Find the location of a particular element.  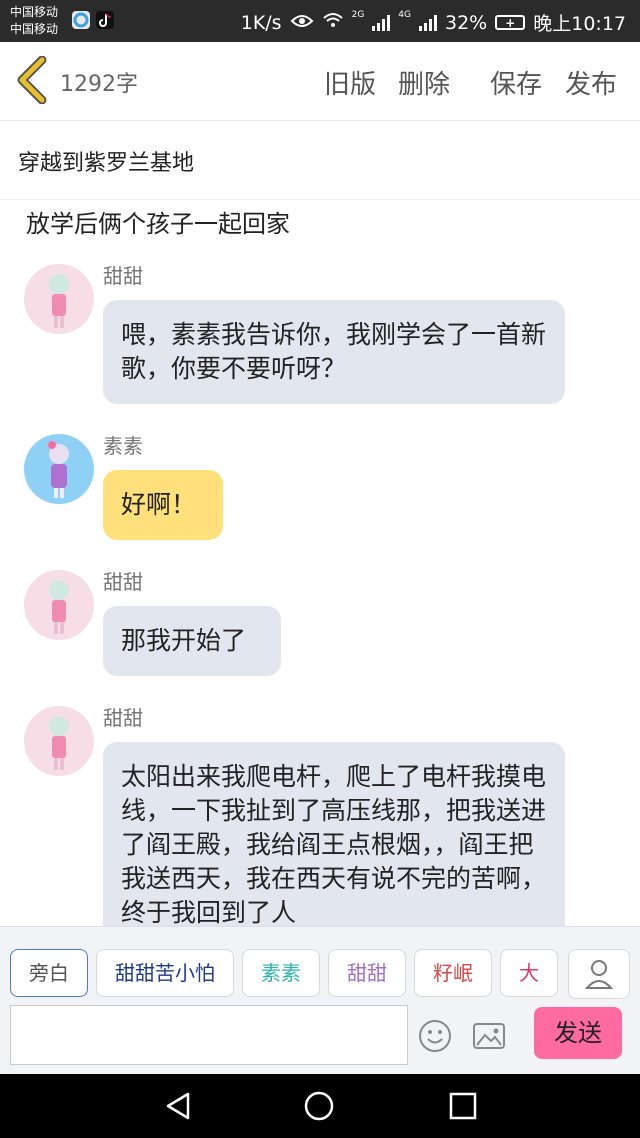

carrier-2: 中国移动 is located at coordinates (34, 29).